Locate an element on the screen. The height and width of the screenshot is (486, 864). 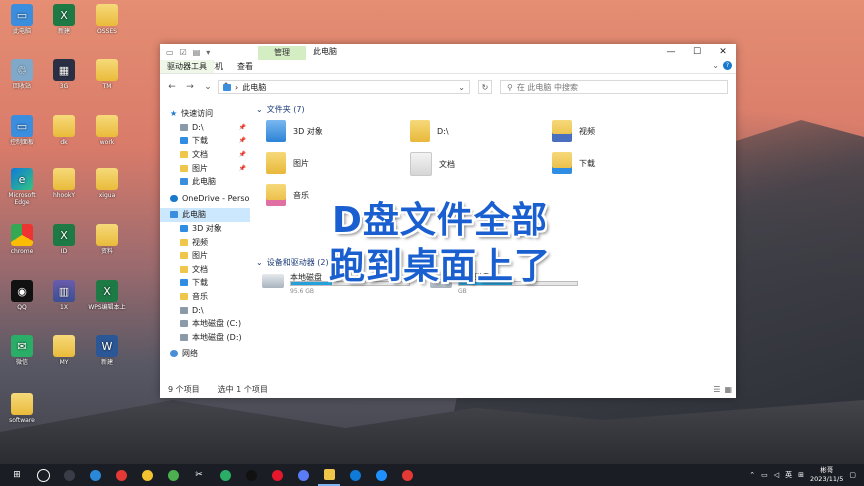
desktop-icon: hhookY is located at coordinates (64, 183).